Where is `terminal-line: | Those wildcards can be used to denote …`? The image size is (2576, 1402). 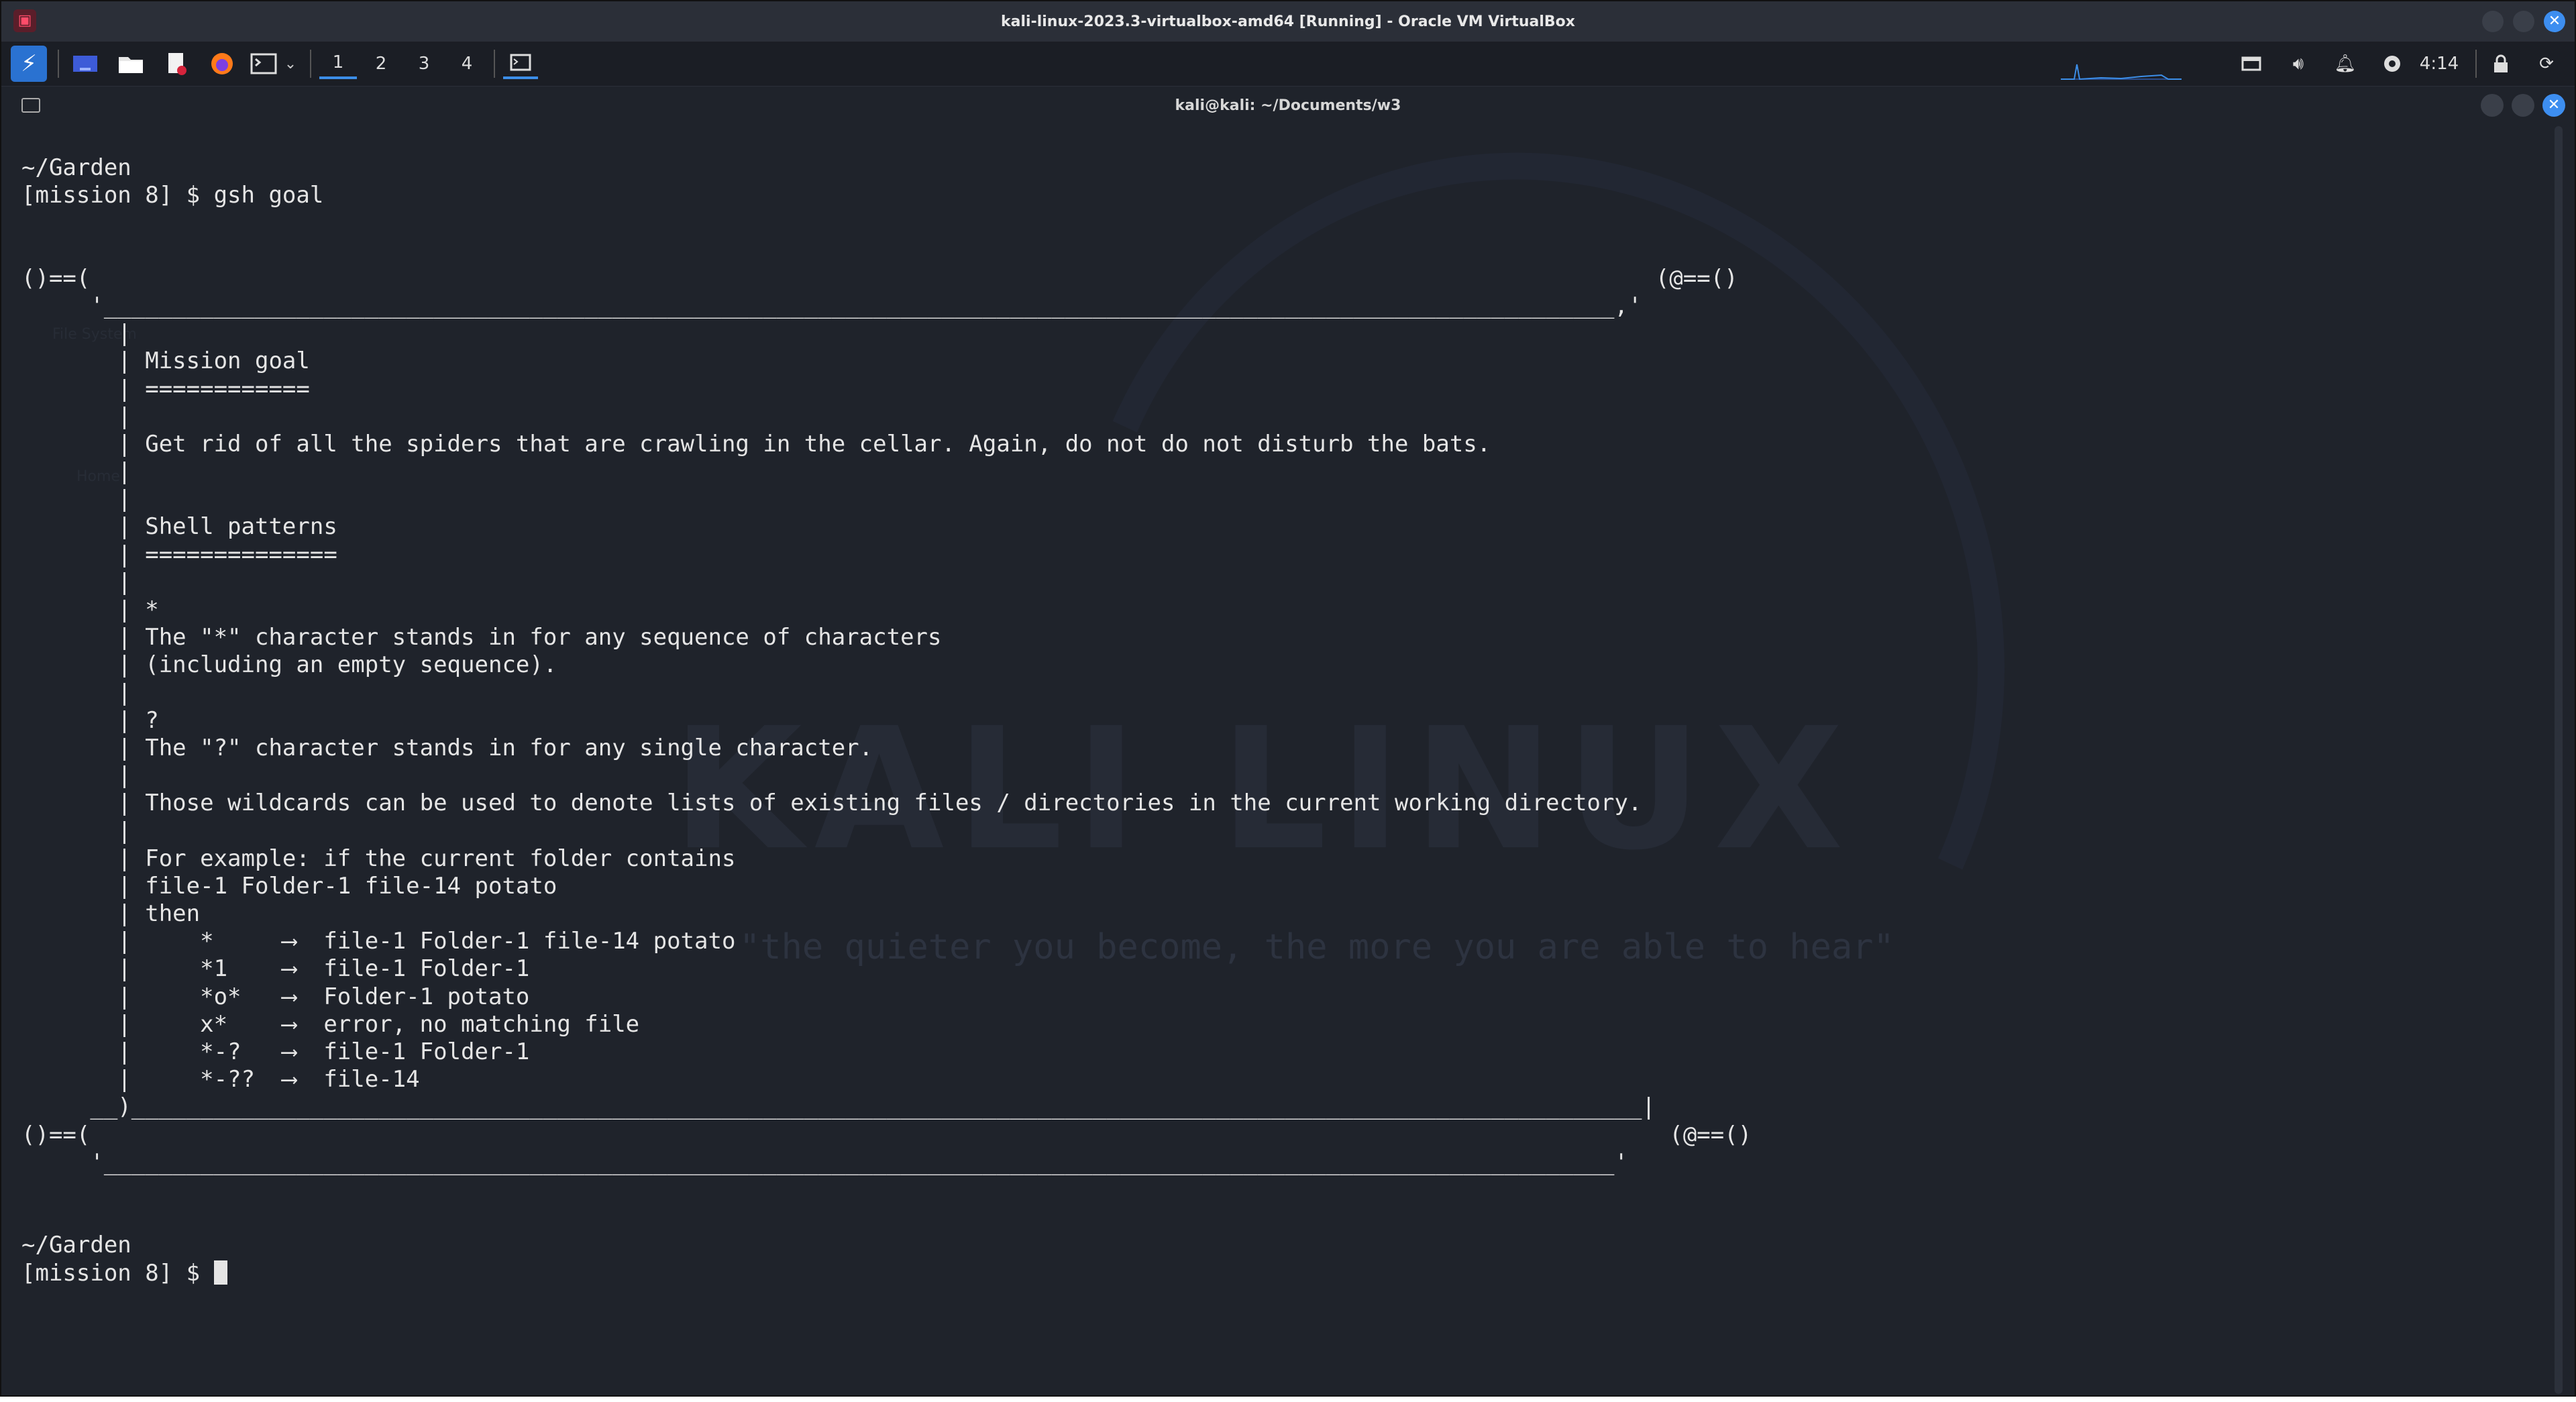 terminal-line: | Those wildcards can be used to denote … is located at coordinates (831, 804).